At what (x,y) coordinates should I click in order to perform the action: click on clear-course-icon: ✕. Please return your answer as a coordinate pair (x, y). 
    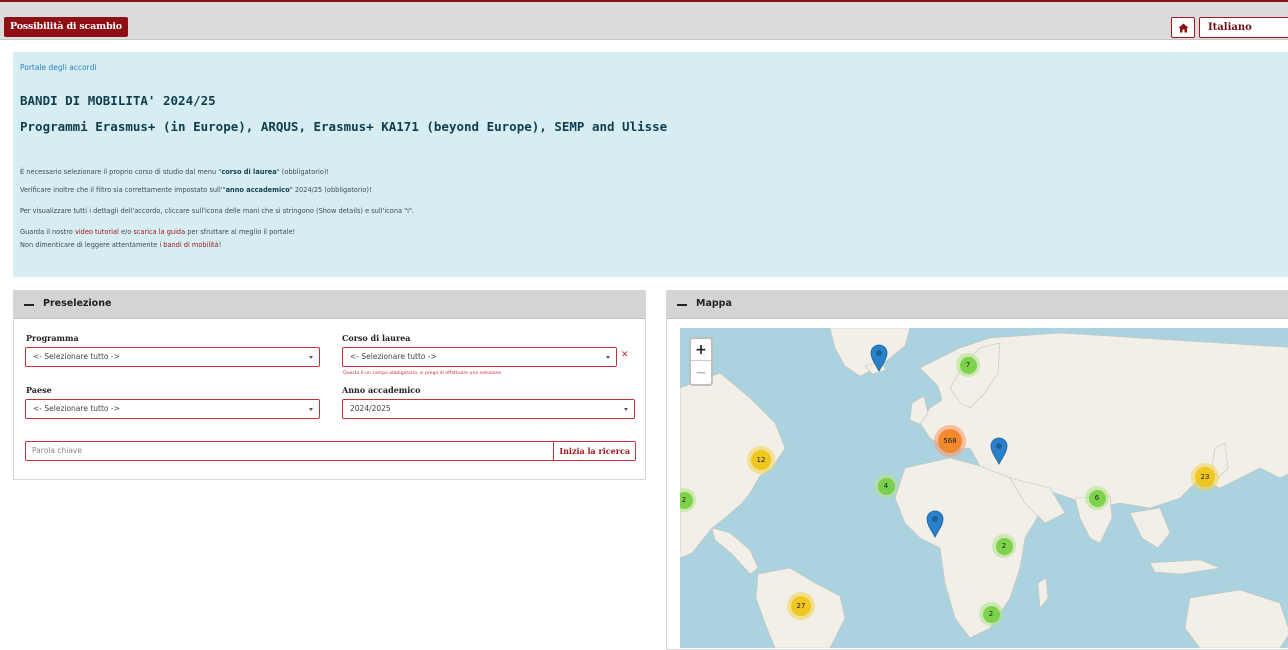
    Looking at the image, I should click on (625, 355).